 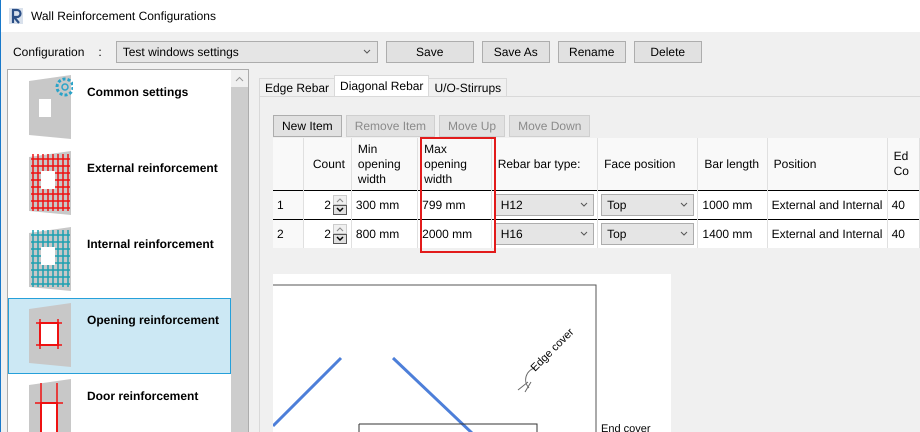 I want to click on column-header: Position, so click(x=827, y=164).